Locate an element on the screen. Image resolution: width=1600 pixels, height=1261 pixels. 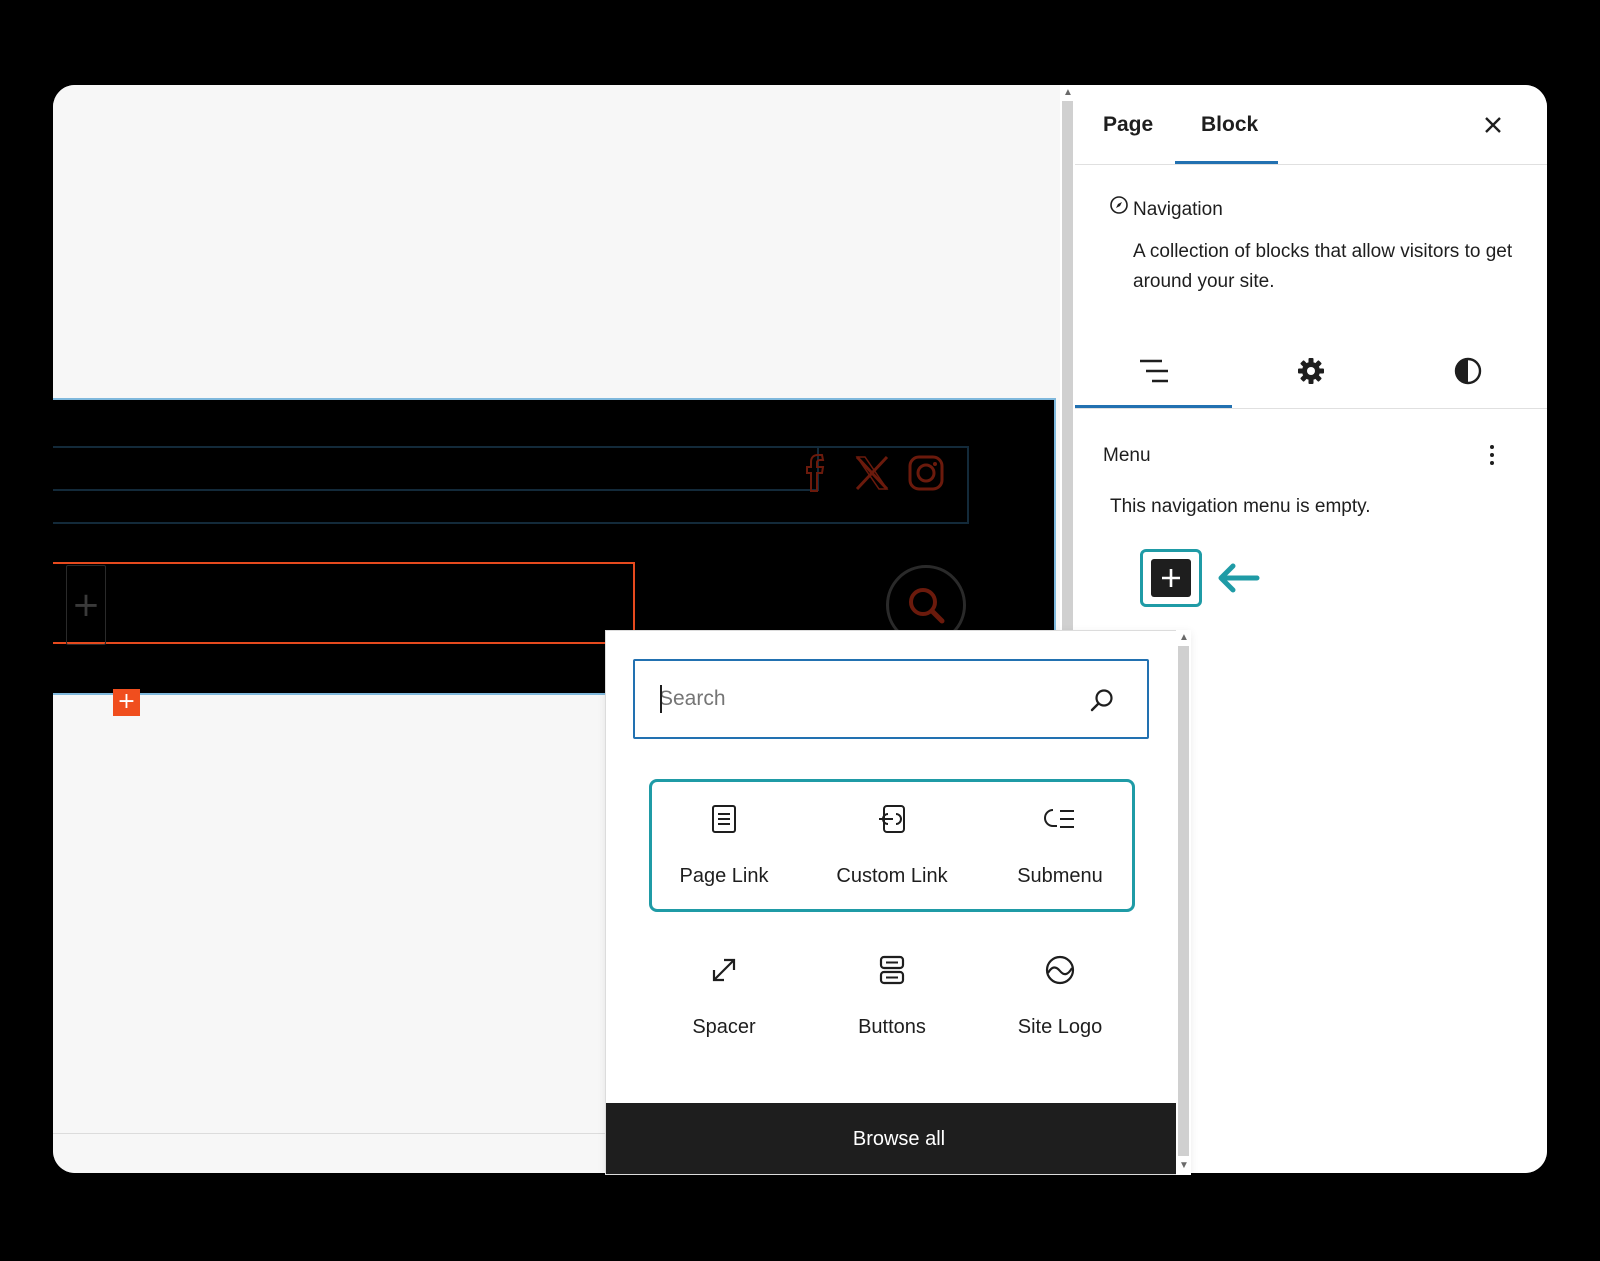
active-subtab-indicator is located at coordinates (1153, 406).